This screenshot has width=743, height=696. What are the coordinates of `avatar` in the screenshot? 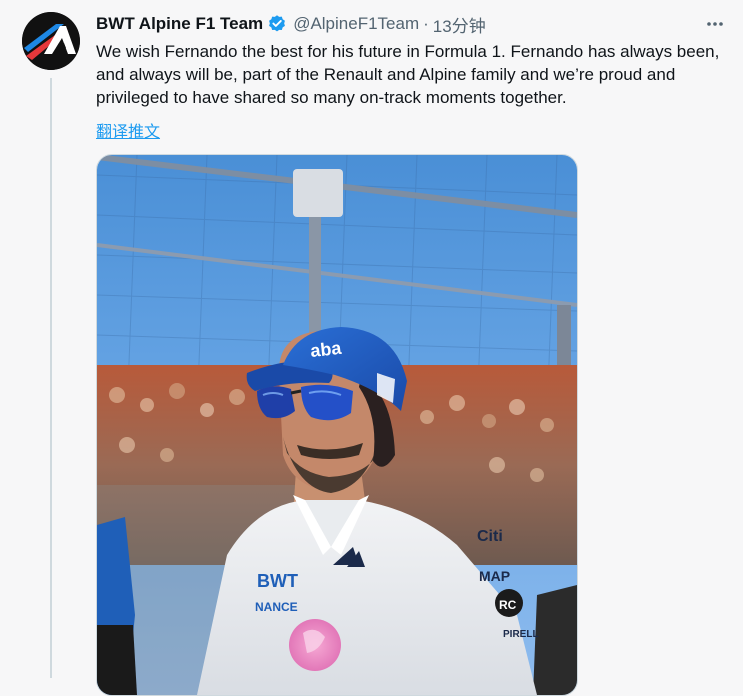 It's located at (51, 41).